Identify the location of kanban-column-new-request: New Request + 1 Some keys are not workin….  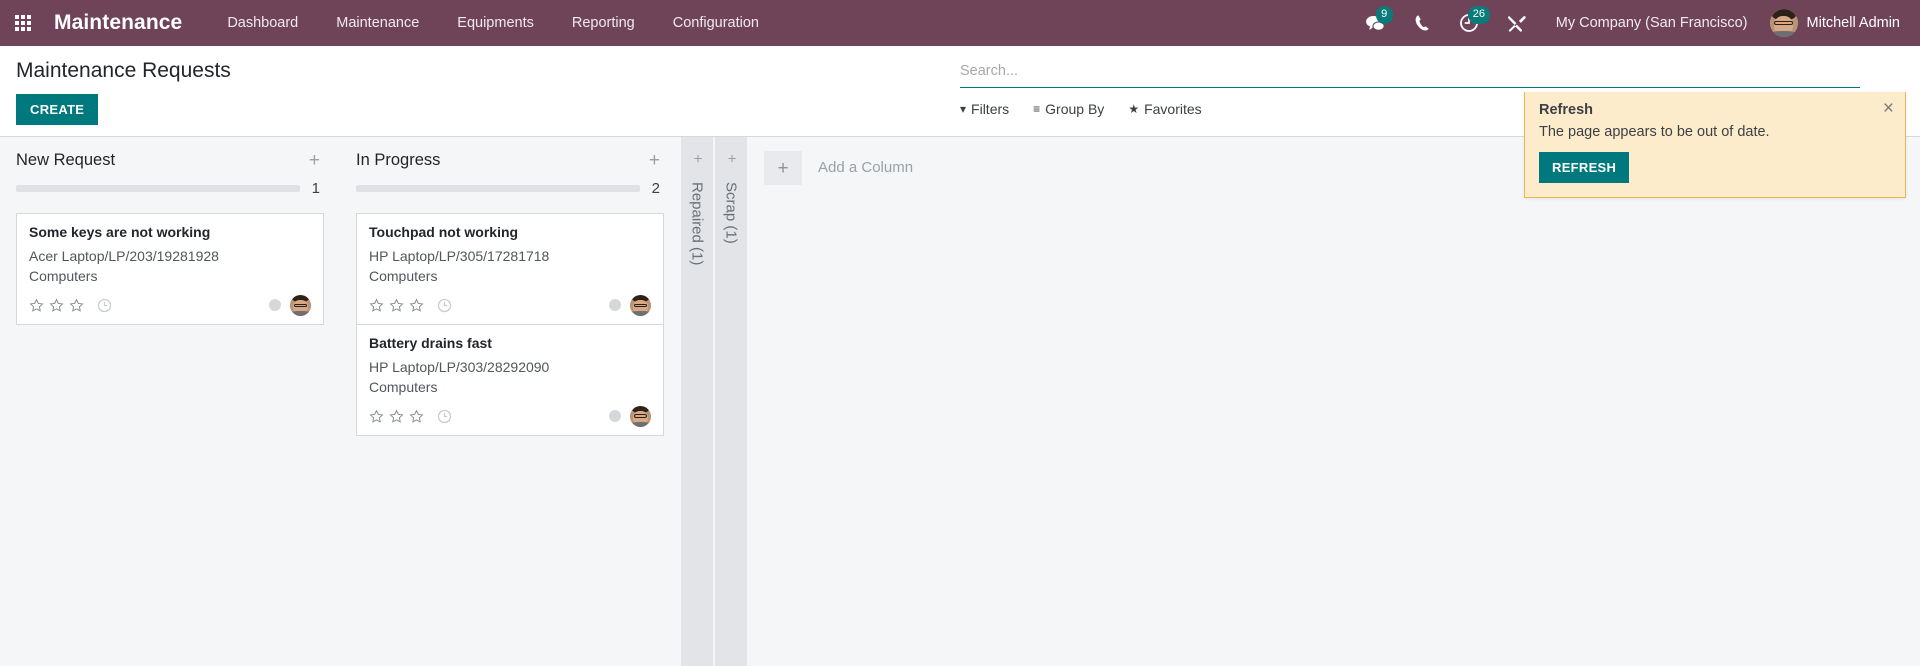
(170, 401).